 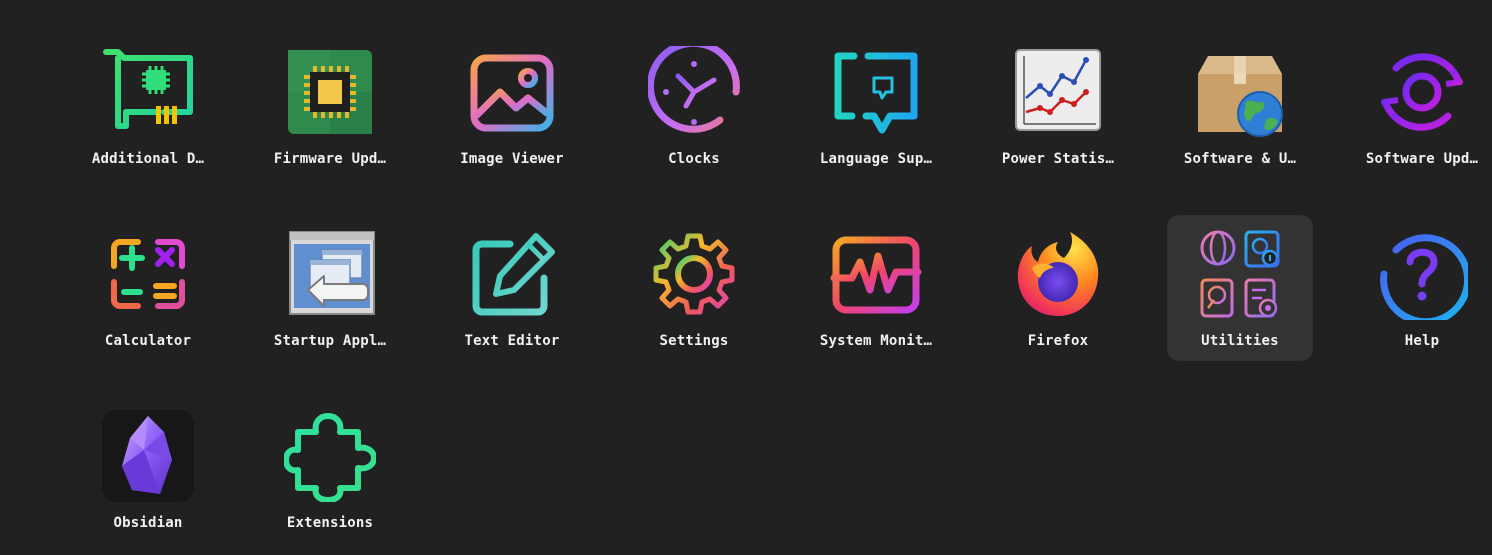 I want to click on app-tile-extensions: Extensions, so click(x=330, y=472).